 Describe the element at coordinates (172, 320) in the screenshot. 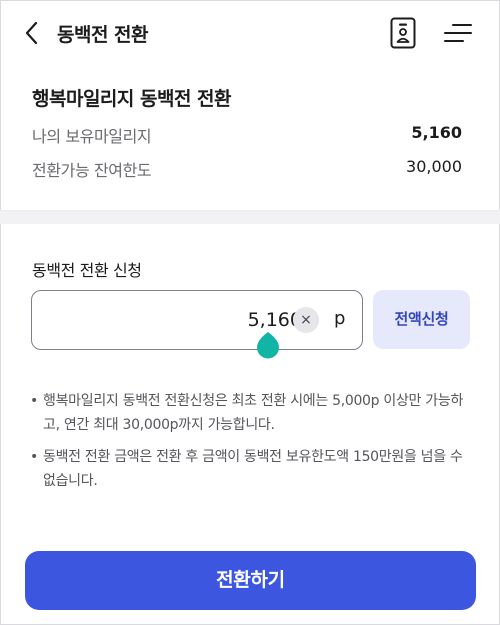

I see `amount-input` at that location.